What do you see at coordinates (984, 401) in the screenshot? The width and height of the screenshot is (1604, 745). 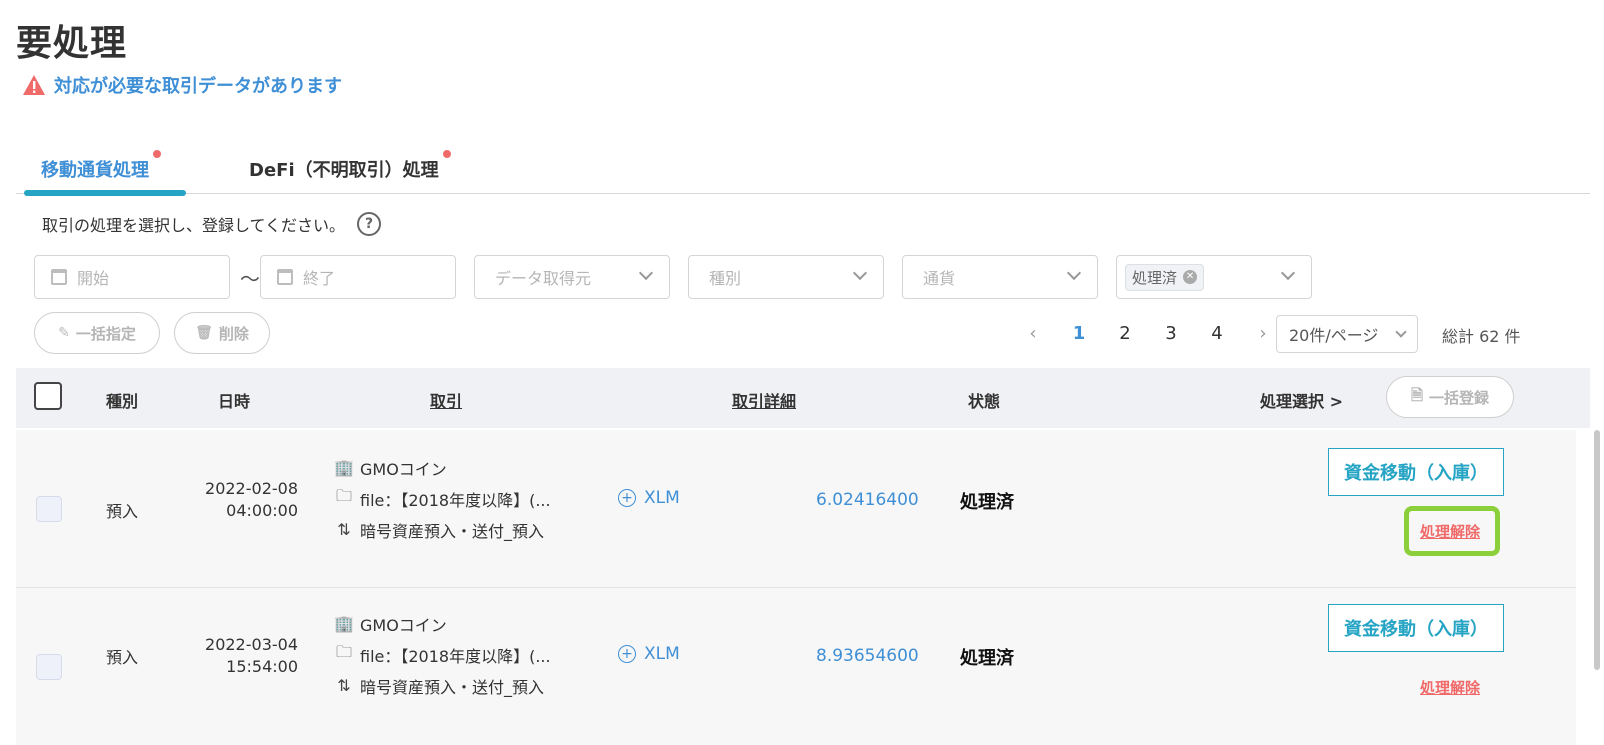 I see `header-status: 状態` at bounding box center [984, 401].